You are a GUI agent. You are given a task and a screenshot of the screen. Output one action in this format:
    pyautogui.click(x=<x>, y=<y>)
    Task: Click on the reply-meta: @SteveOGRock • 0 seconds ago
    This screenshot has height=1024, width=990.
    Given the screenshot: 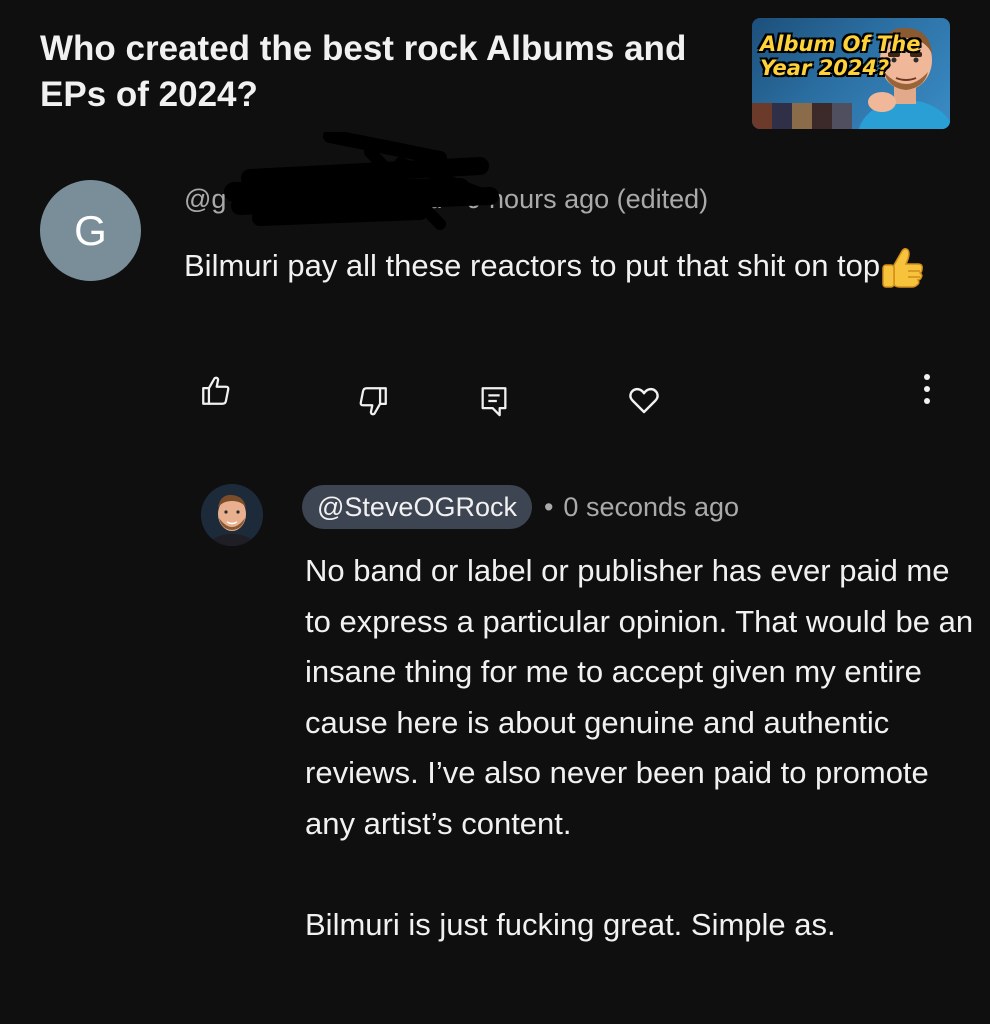 What is the action you would take?
    pyautogui.click(x=520, y=507)
    